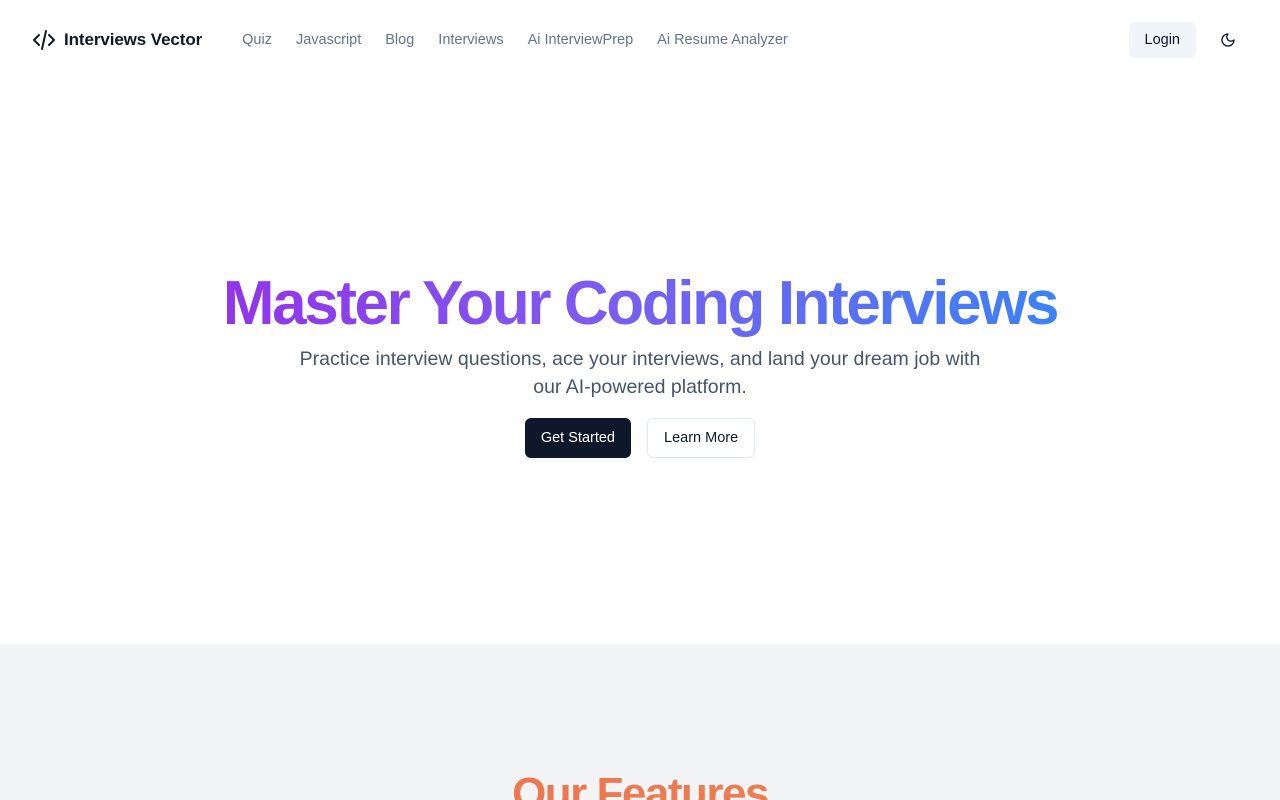  What do you see at coordinates (577, 438) in the screenshot?
I see `get-started-button: Get Started` at bounding box center [577, 438].